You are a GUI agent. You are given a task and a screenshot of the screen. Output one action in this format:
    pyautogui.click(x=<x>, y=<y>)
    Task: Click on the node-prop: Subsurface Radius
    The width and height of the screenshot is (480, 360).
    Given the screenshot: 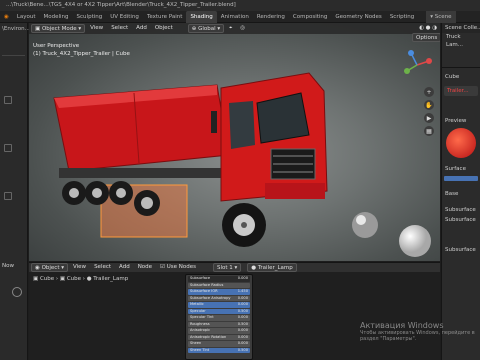 What is the action you would take?
    pyautogui.click(x=219, y=285)
    